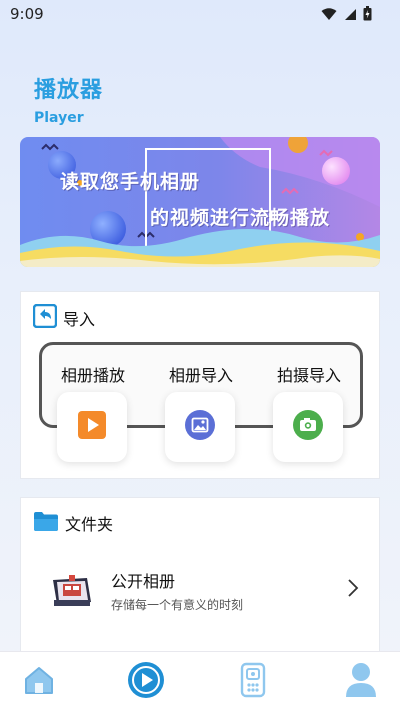 The image size is (400, 711). What do you see at coordinates (92, 375) in the screenshot?
I see `import-label-album-play: 相册播放` at bounding box center [92, 375].